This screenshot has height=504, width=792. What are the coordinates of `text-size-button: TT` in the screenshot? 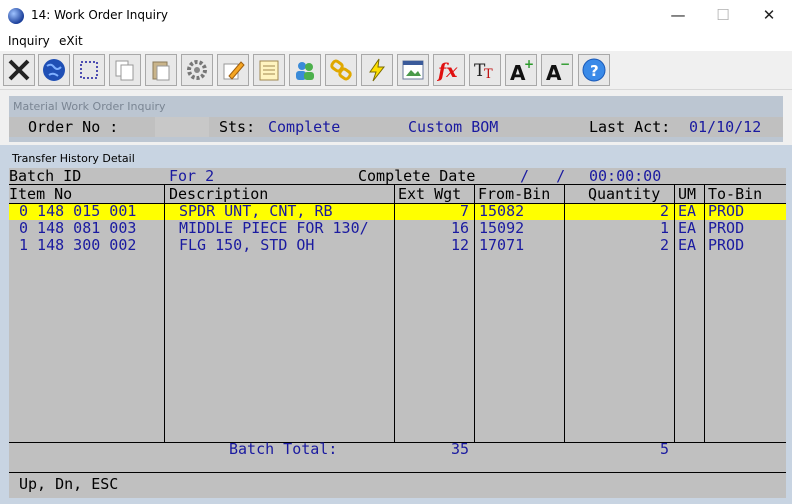 It's located at (485, 70).